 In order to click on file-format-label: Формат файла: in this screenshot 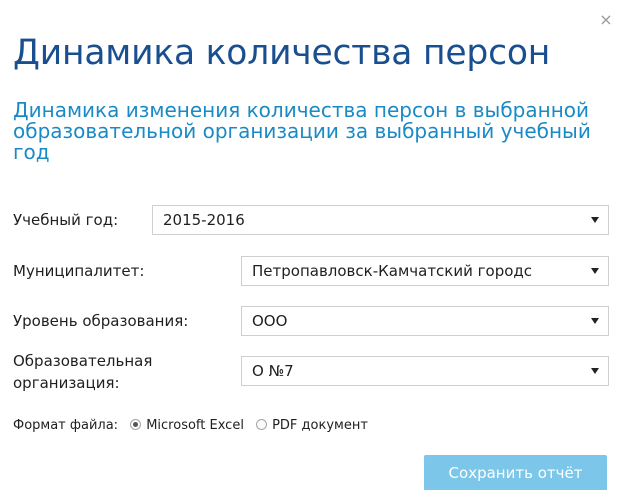, I will do `click(66, 425)`.